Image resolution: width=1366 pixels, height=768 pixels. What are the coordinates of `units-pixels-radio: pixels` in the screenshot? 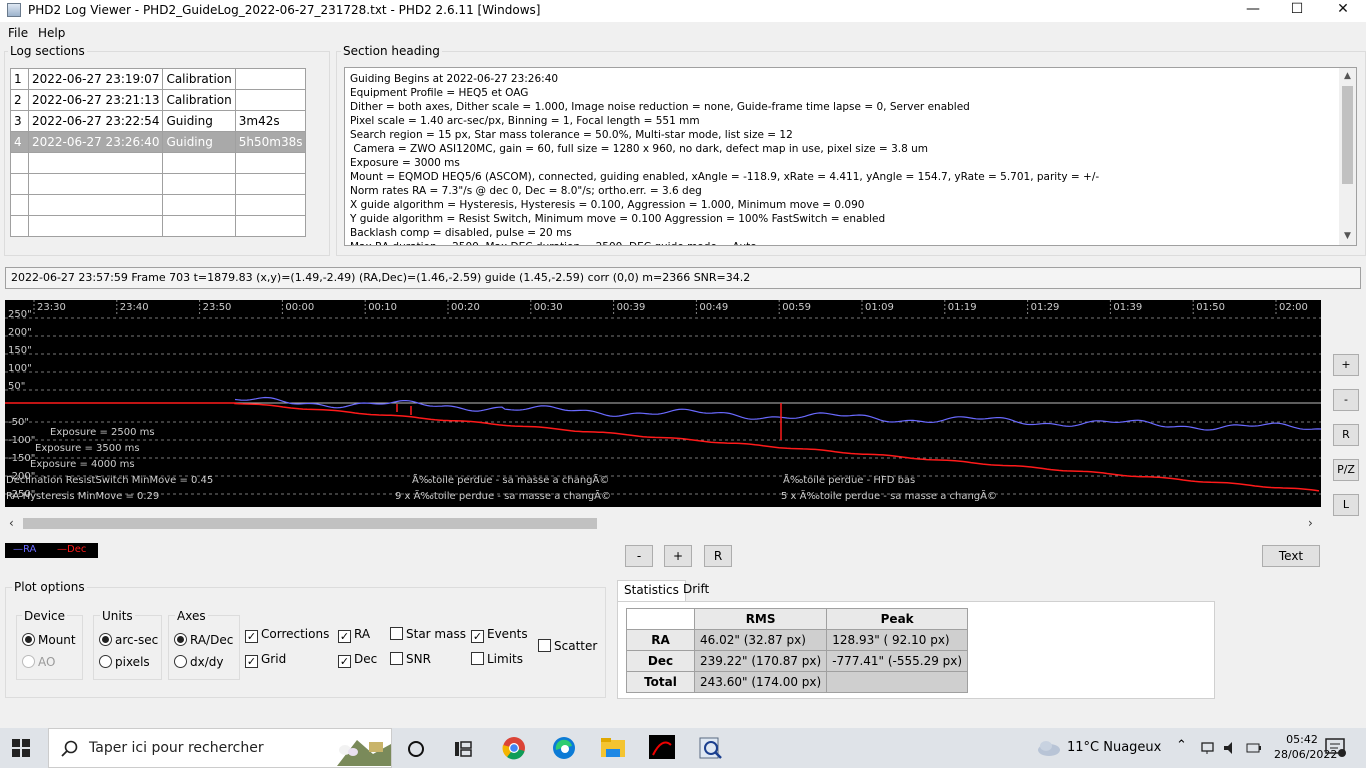 It's located at (124, 662).